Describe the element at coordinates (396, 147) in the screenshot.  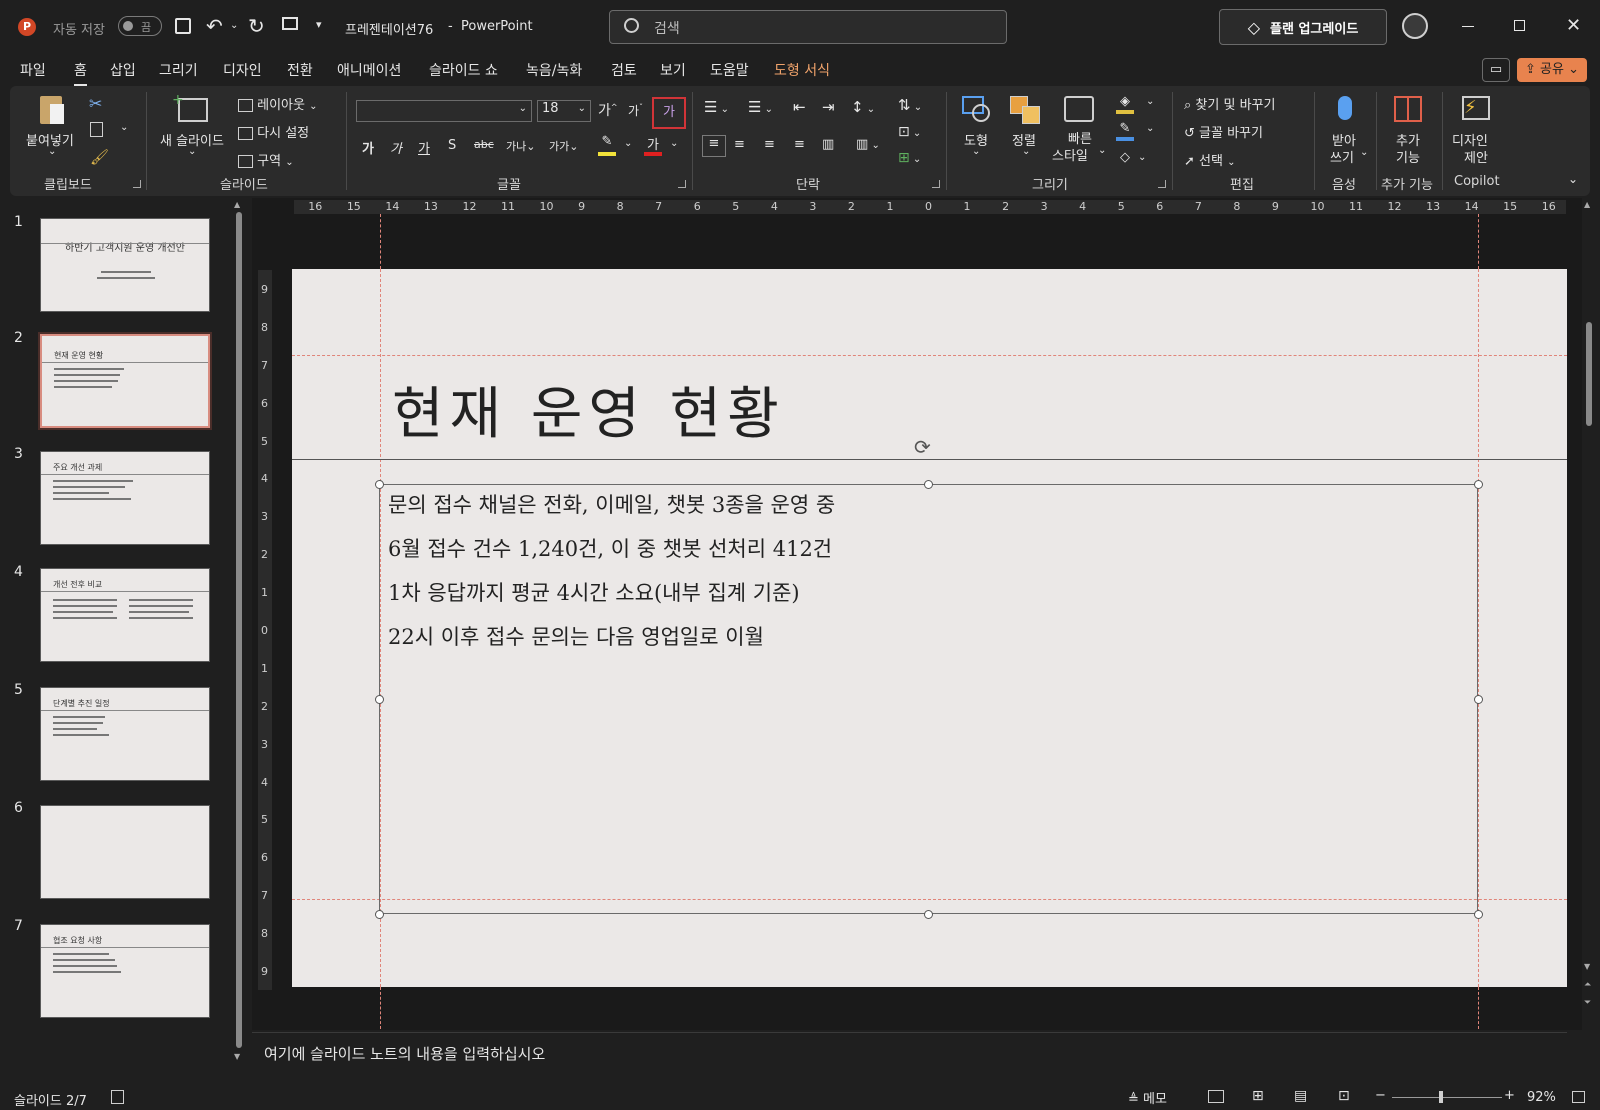
I see `italic-icon: 가` at that location.